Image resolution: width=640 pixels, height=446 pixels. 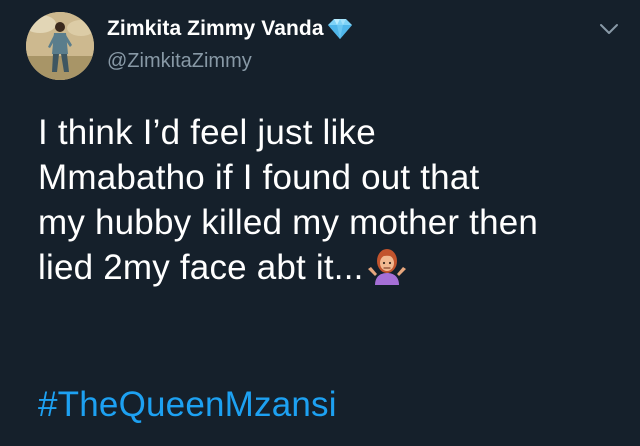 I want to click on diamond-icon, so click(x=340, y=29).